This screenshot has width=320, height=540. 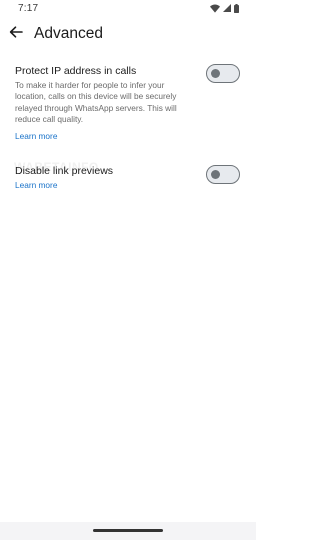 I want to click on battery-icon, so click(x=236, y=8).